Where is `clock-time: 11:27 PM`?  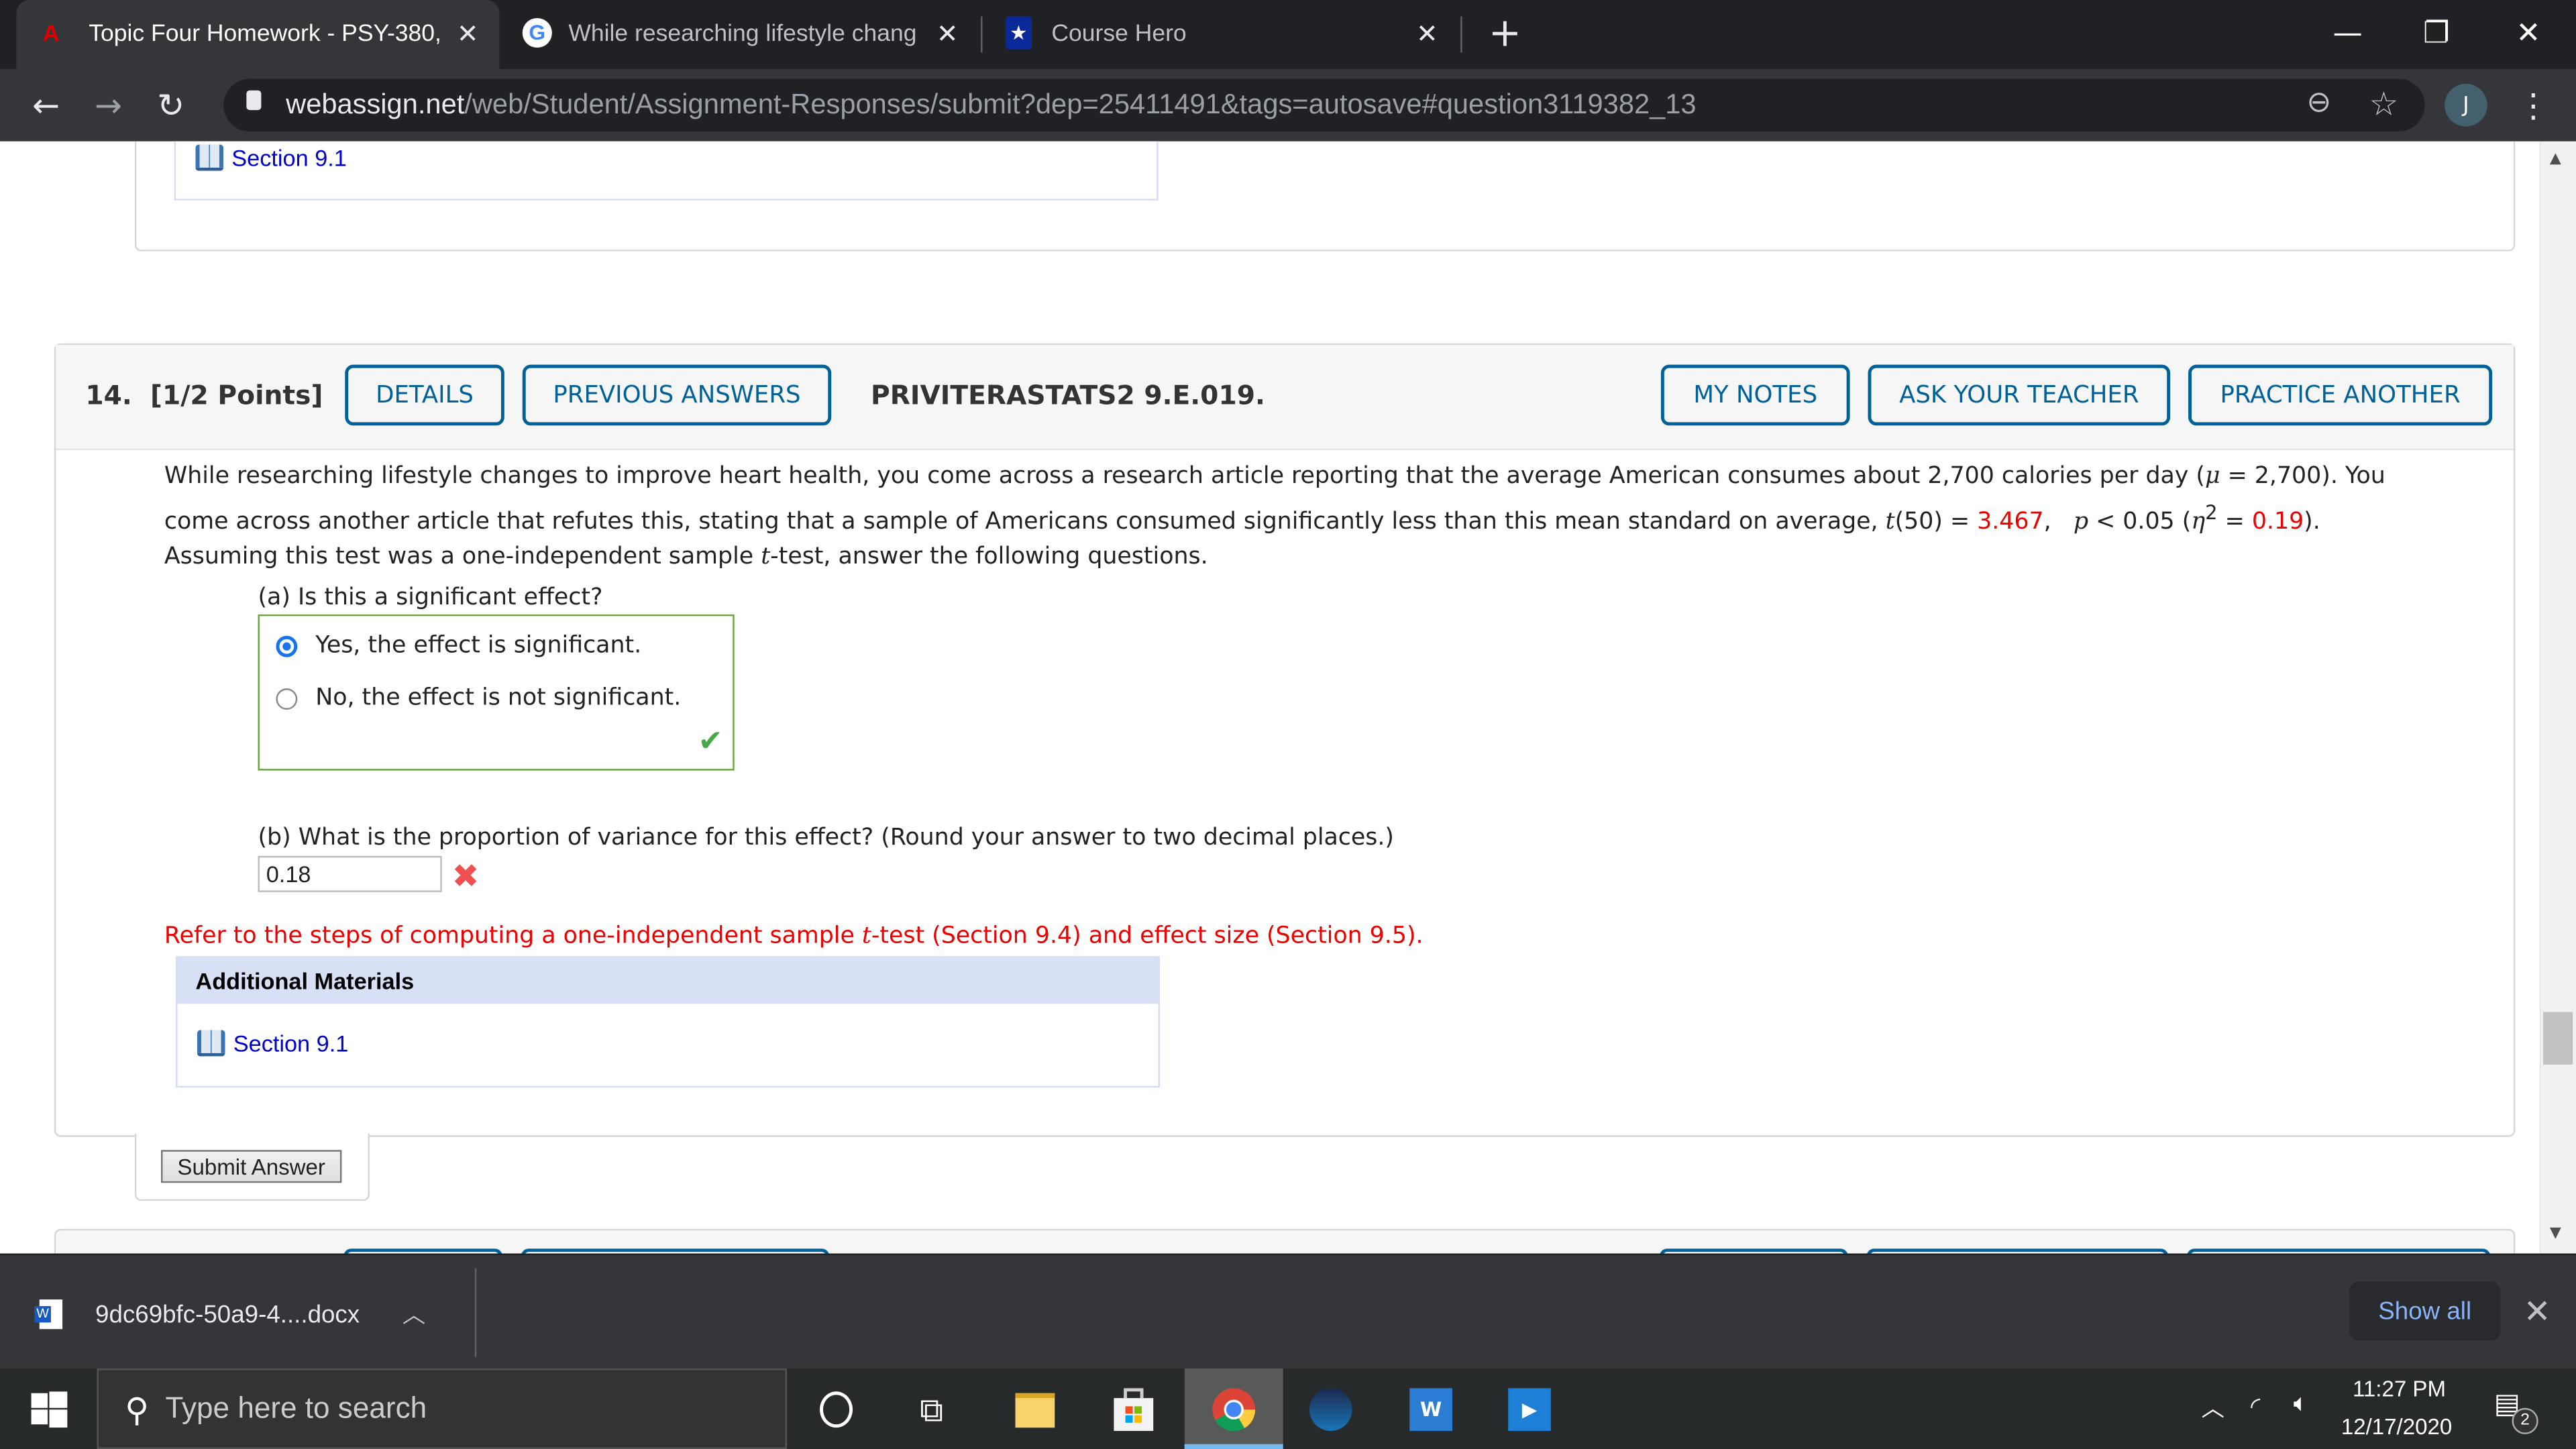 clock-time: 11:27 PM is located at coordinates (2399, 1389).